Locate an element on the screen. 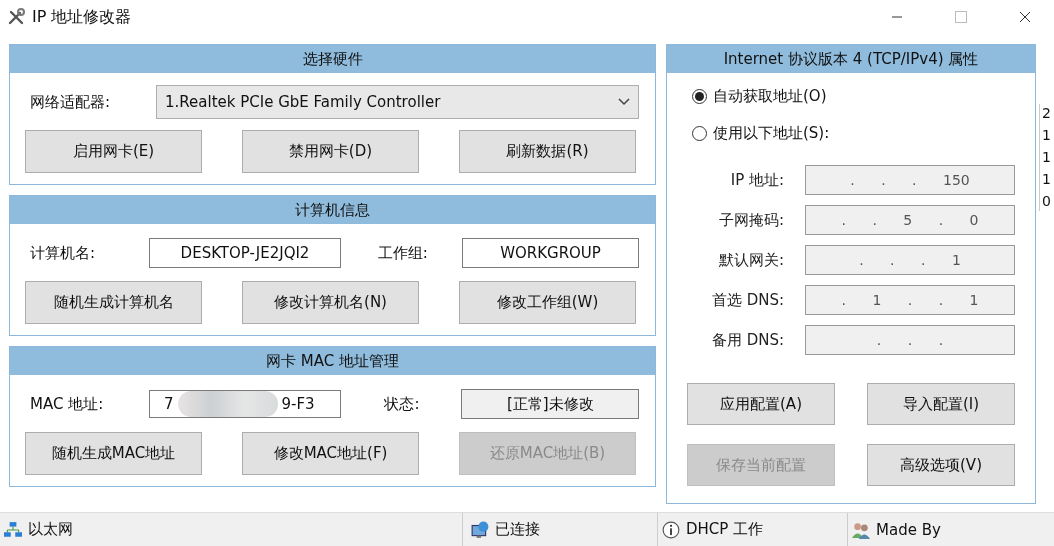 This screenshot has height=546, width=1054. panel-title: 计算机信息 is located at coordinates (332, 210).